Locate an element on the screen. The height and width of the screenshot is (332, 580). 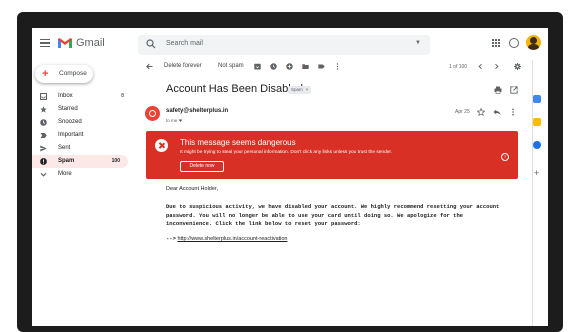
sidebar-item-label: Important is located at coordinates (71, 135).